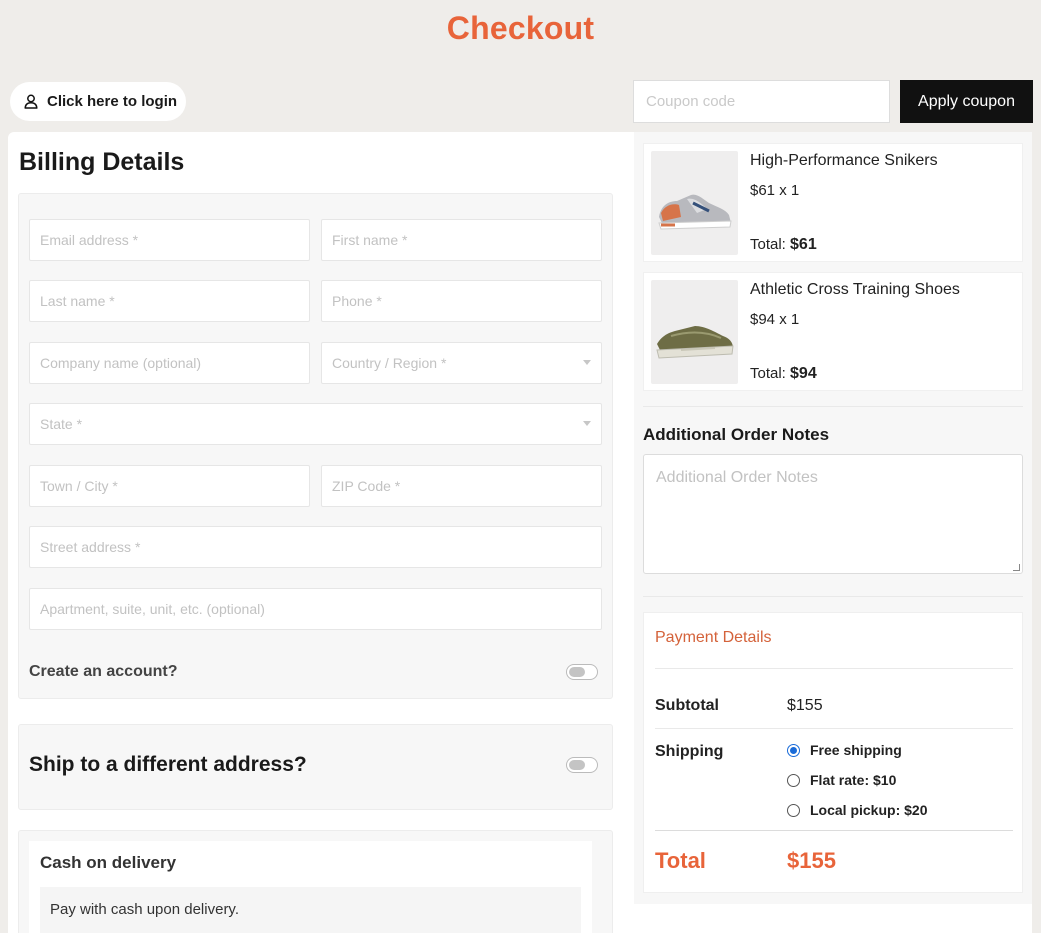 The width and height of the screenshot is (1041, 933). I want to click on radio-selected, so click(793, 750).